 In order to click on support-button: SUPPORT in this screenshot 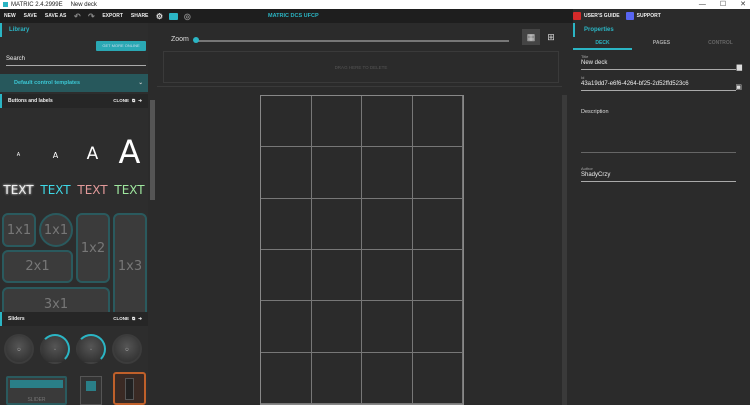, I will do `click(643, 16)`.